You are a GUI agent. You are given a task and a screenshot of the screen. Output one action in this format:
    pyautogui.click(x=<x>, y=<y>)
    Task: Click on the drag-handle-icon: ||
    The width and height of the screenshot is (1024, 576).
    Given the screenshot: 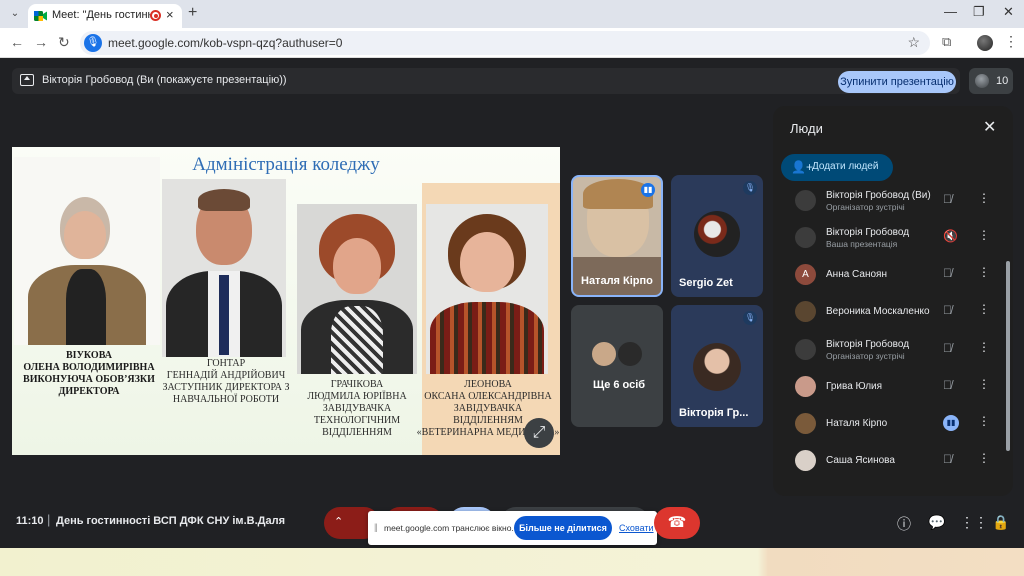 What is the action you would take?
    pyautogui.click(x=376, y=527)
    